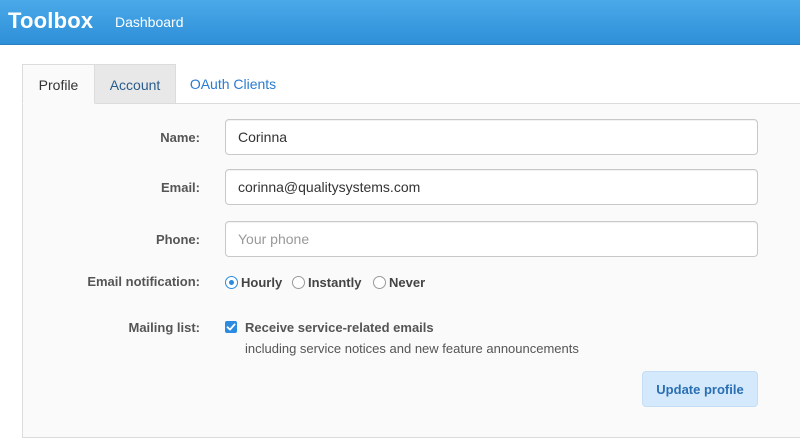 The image size is (800, 442). What do you see at coordinates (233, 84) in the screenshot?
I see `tab-oauth-clients: OAuth Clients` at bounding box center [233, 84].